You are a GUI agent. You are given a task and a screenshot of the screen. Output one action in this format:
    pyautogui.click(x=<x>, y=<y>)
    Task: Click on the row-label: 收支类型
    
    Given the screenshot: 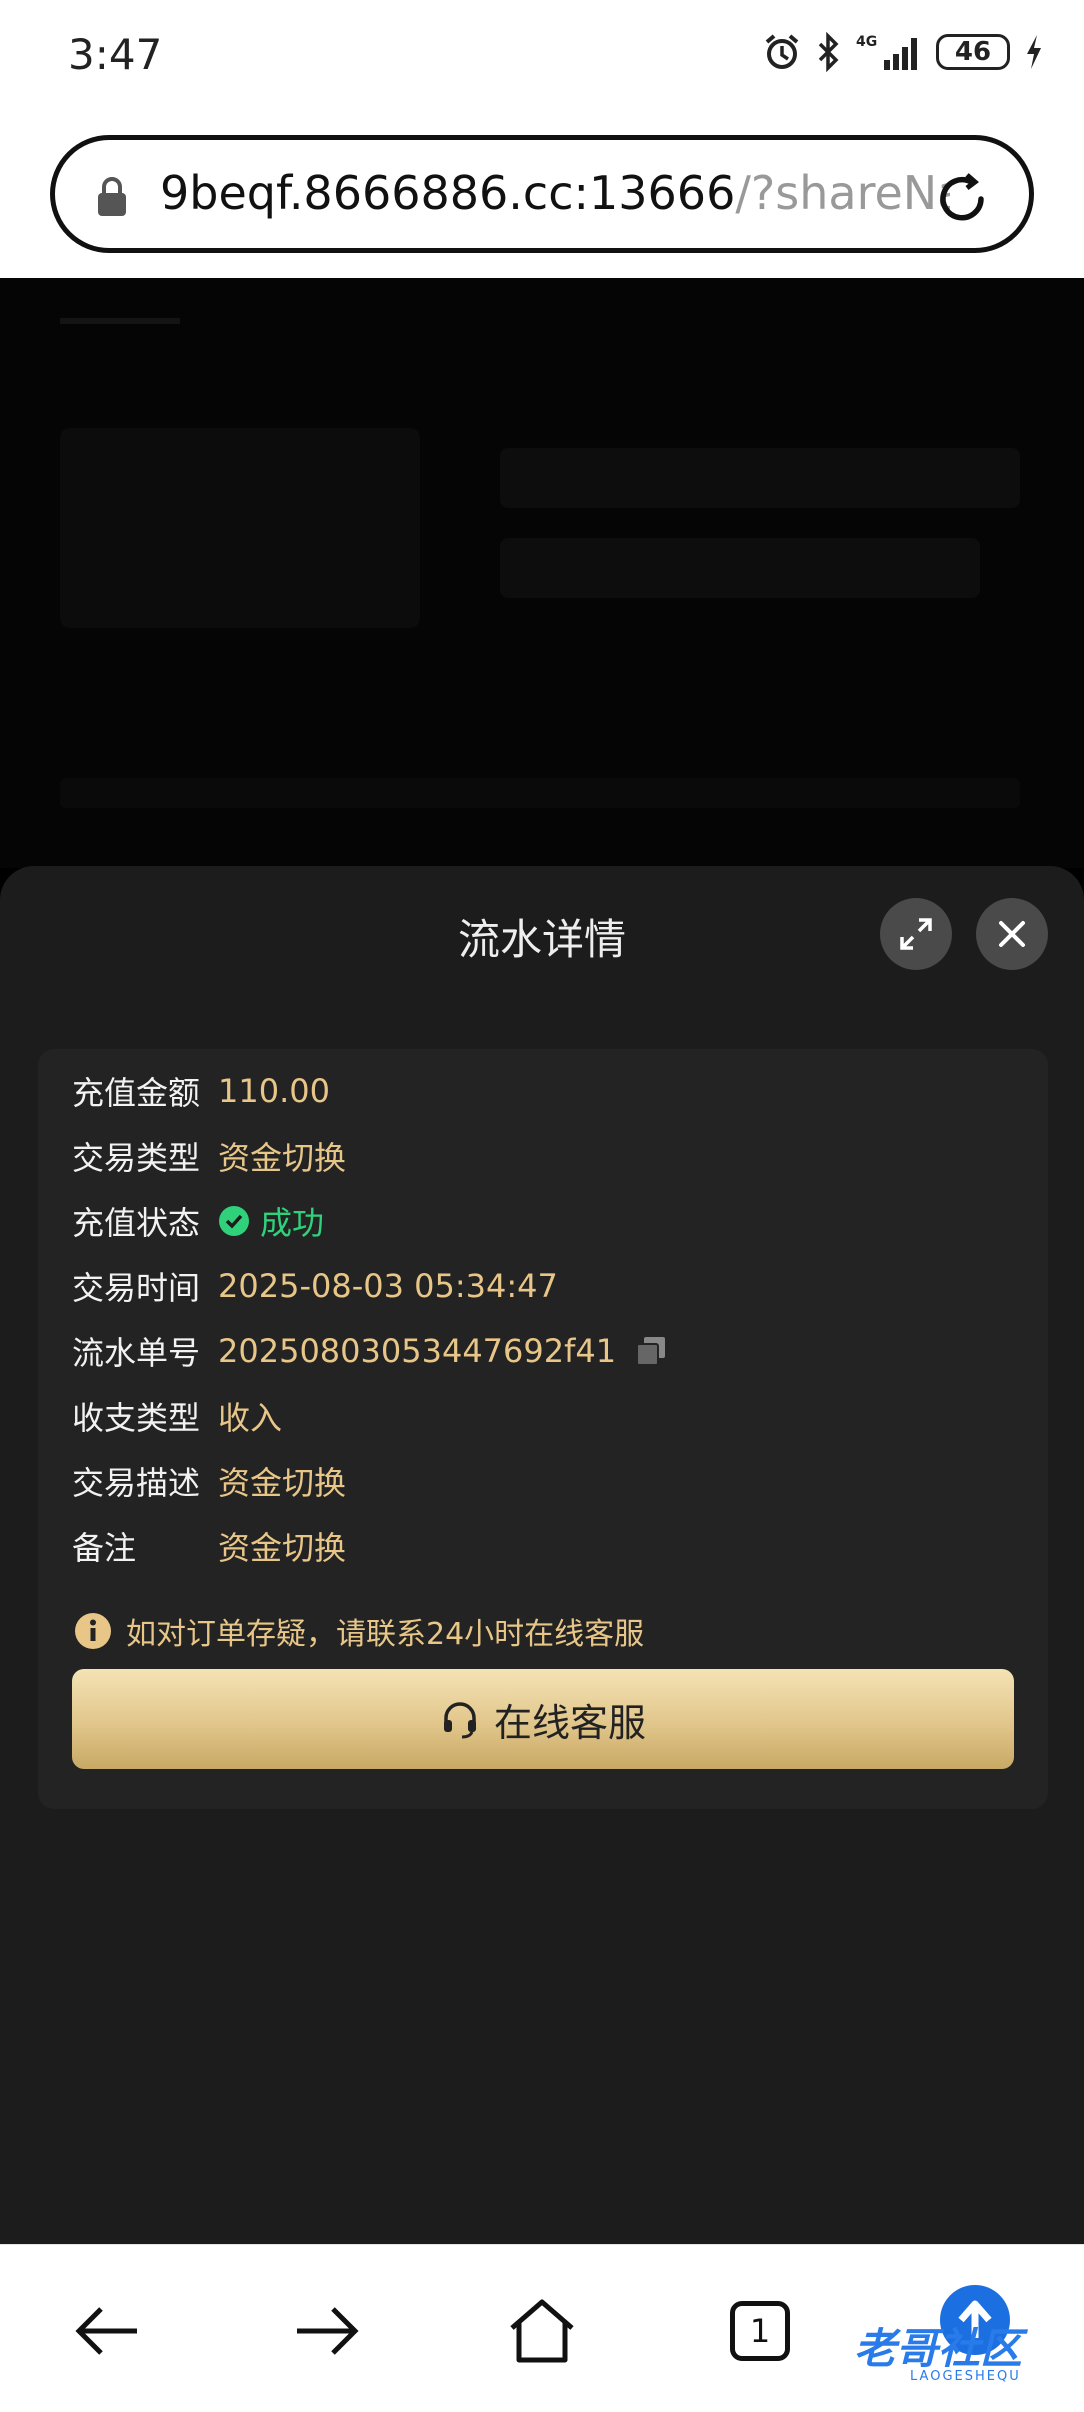 What is the action you would take?
    pyautogui.click(x=136, y=1418)
    